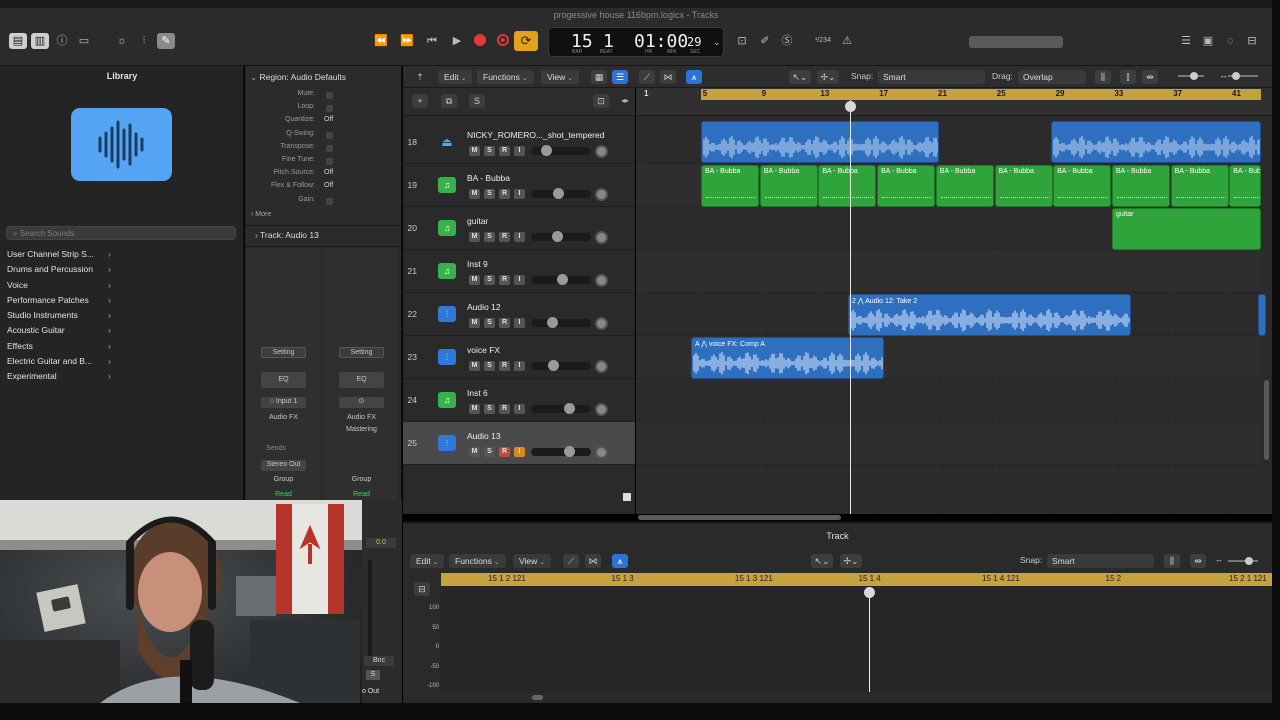 This screenshot has height=720, width=1280. Describe the element at coordinates (519, 400) in the screenshot. I see `track-header-24: 24 ♫ Inst 6 MSRI` at that location.